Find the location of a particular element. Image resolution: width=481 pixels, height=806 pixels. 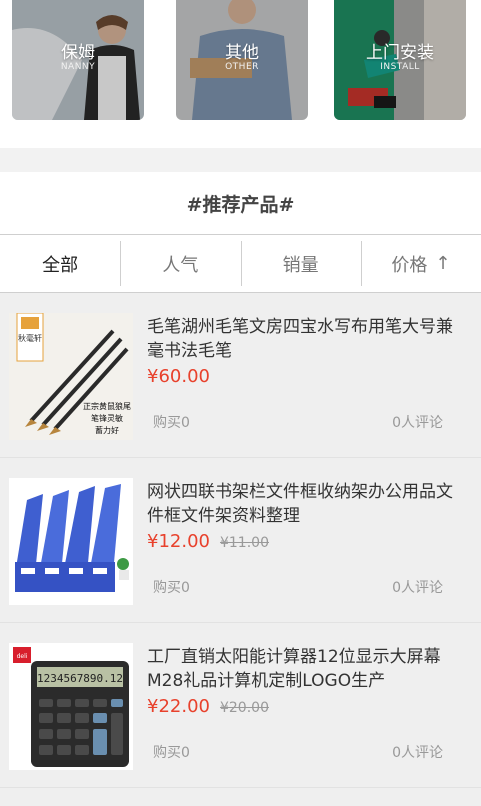

product-image-brush: 秋毫轩 正宗黄鼠狼尾 笔锋灵敏 蓄力好 is located at coordinates (71, 376).